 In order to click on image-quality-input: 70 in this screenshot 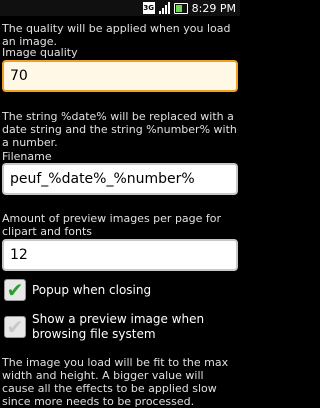, I will do `click(120, 76)`.